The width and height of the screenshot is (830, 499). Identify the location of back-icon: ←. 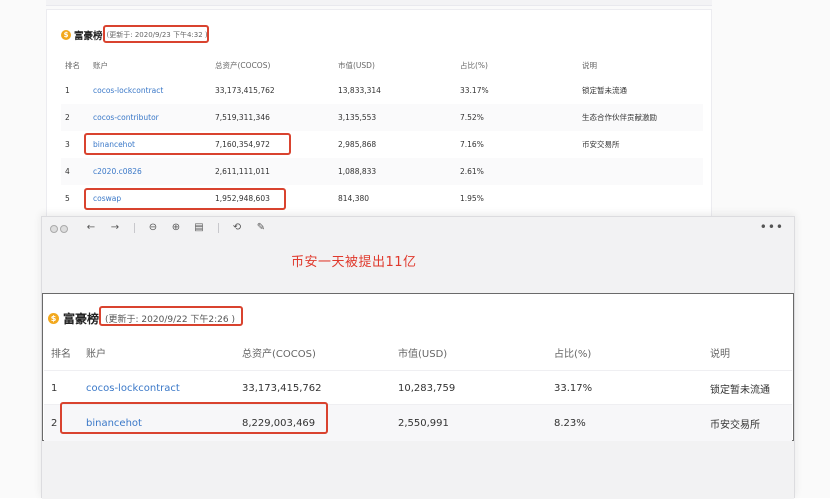
(91, 228).